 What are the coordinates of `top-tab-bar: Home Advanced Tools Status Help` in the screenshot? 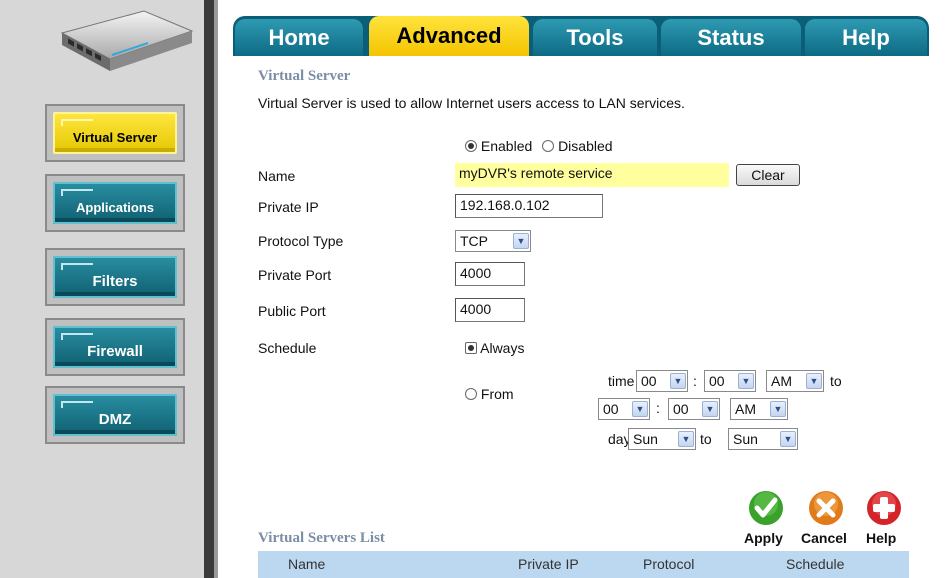 It's located at (581, 36).